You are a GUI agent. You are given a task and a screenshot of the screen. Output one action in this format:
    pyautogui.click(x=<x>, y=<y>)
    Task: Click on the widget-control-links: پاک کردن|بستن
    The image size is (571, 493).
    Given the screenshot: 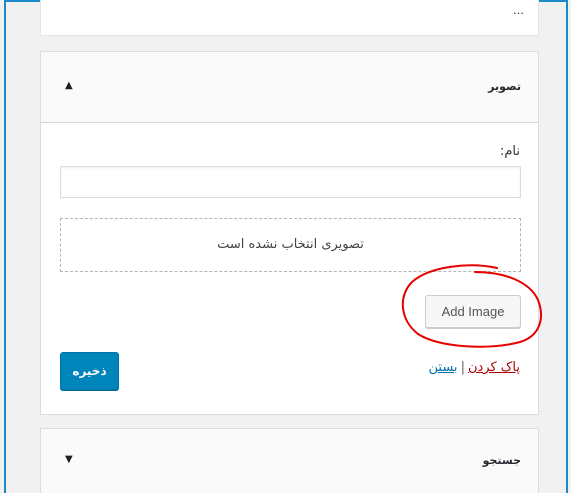 What is the action you would take?
    pyautogui.click(x=474, y=367)
    